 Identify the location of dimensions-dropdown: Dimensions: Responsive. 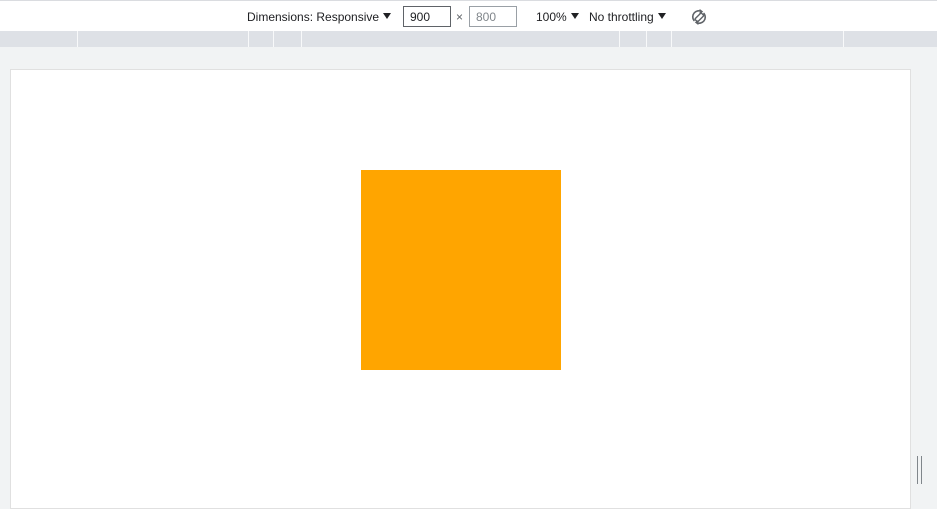
(319, 16).